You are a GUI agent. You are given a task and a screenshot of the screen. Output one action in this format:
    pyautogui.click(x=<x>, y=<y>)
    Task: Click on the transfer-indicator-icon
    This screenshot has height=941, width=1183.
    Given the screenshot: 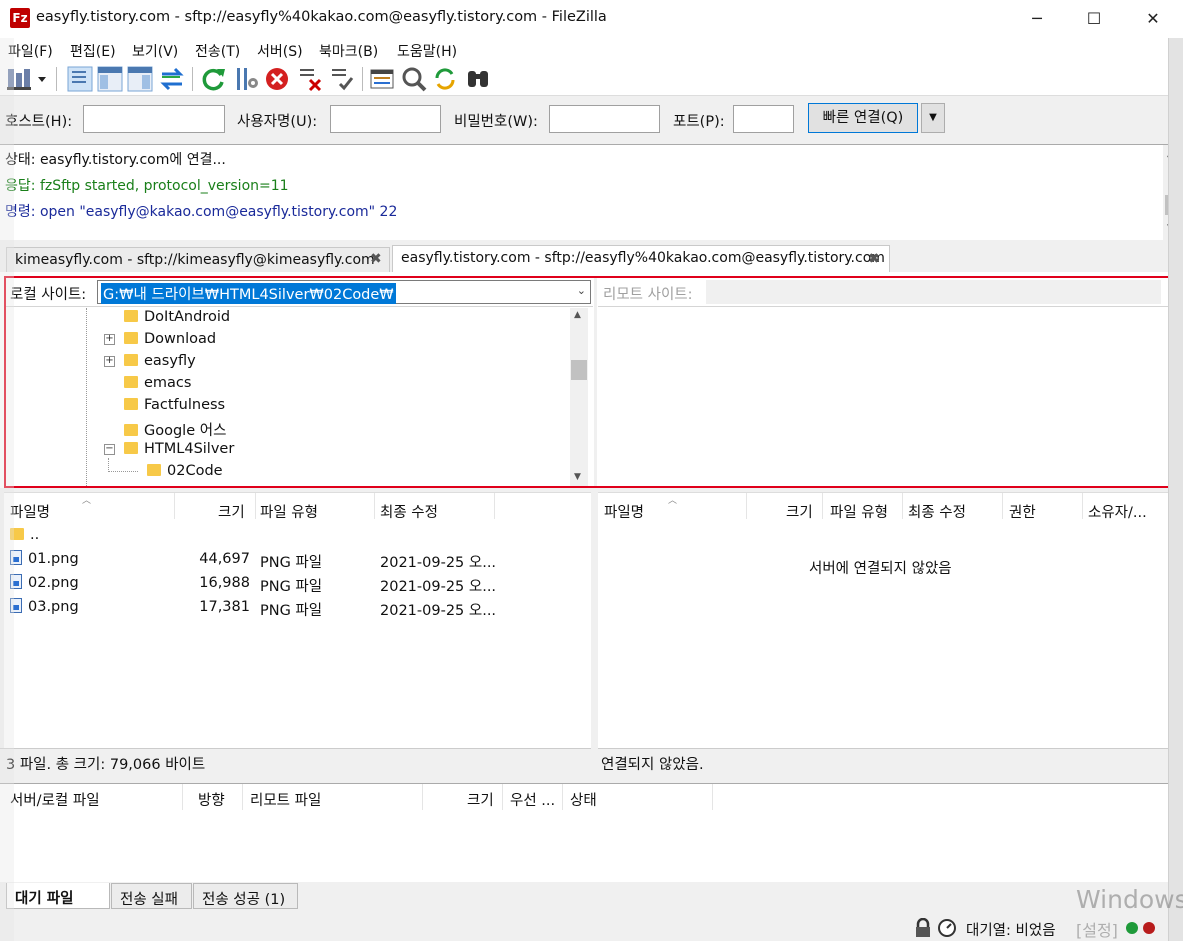 What is the action you would take?
    pyautogui.click(x=1140, y=928)
    